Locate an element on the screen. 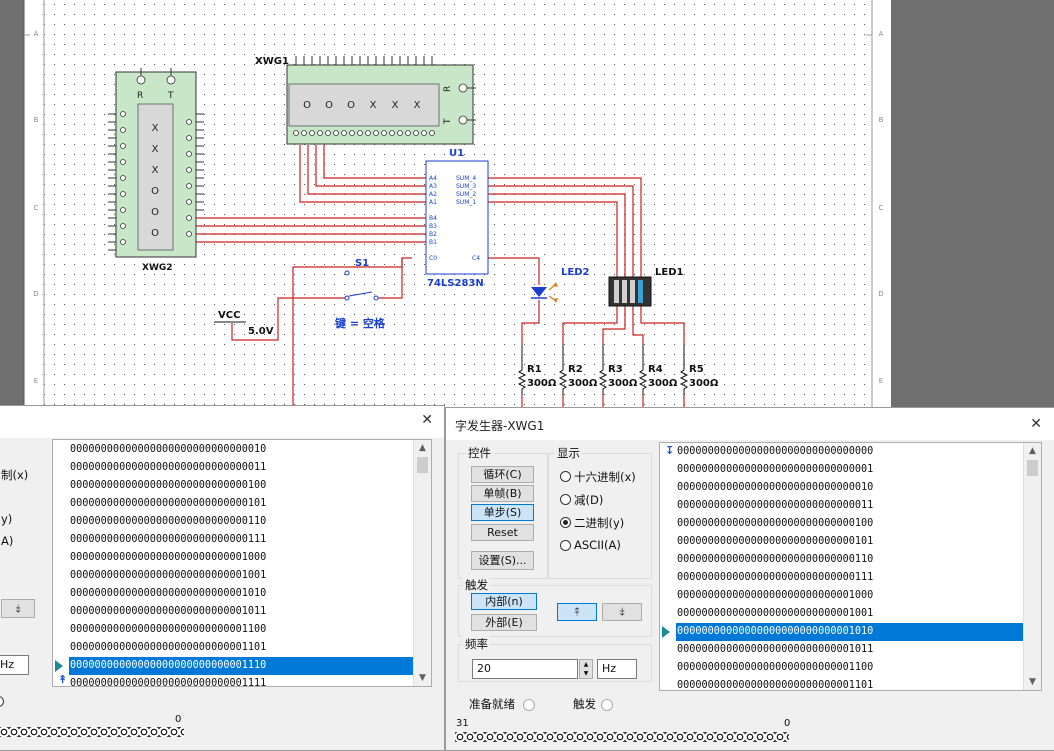  u1-pin-label: B4 is located at coordinates (433, 218).